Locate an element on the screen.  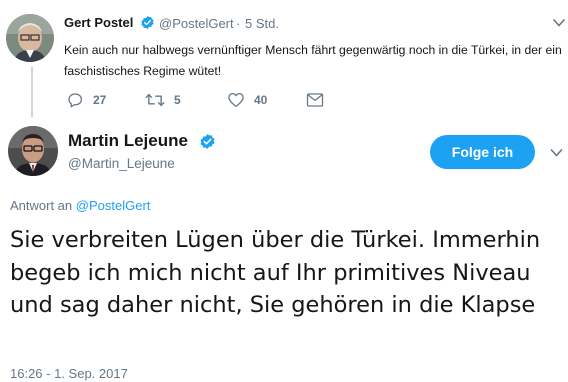
avatar-gert-postel is located at coordinates (30, 38).